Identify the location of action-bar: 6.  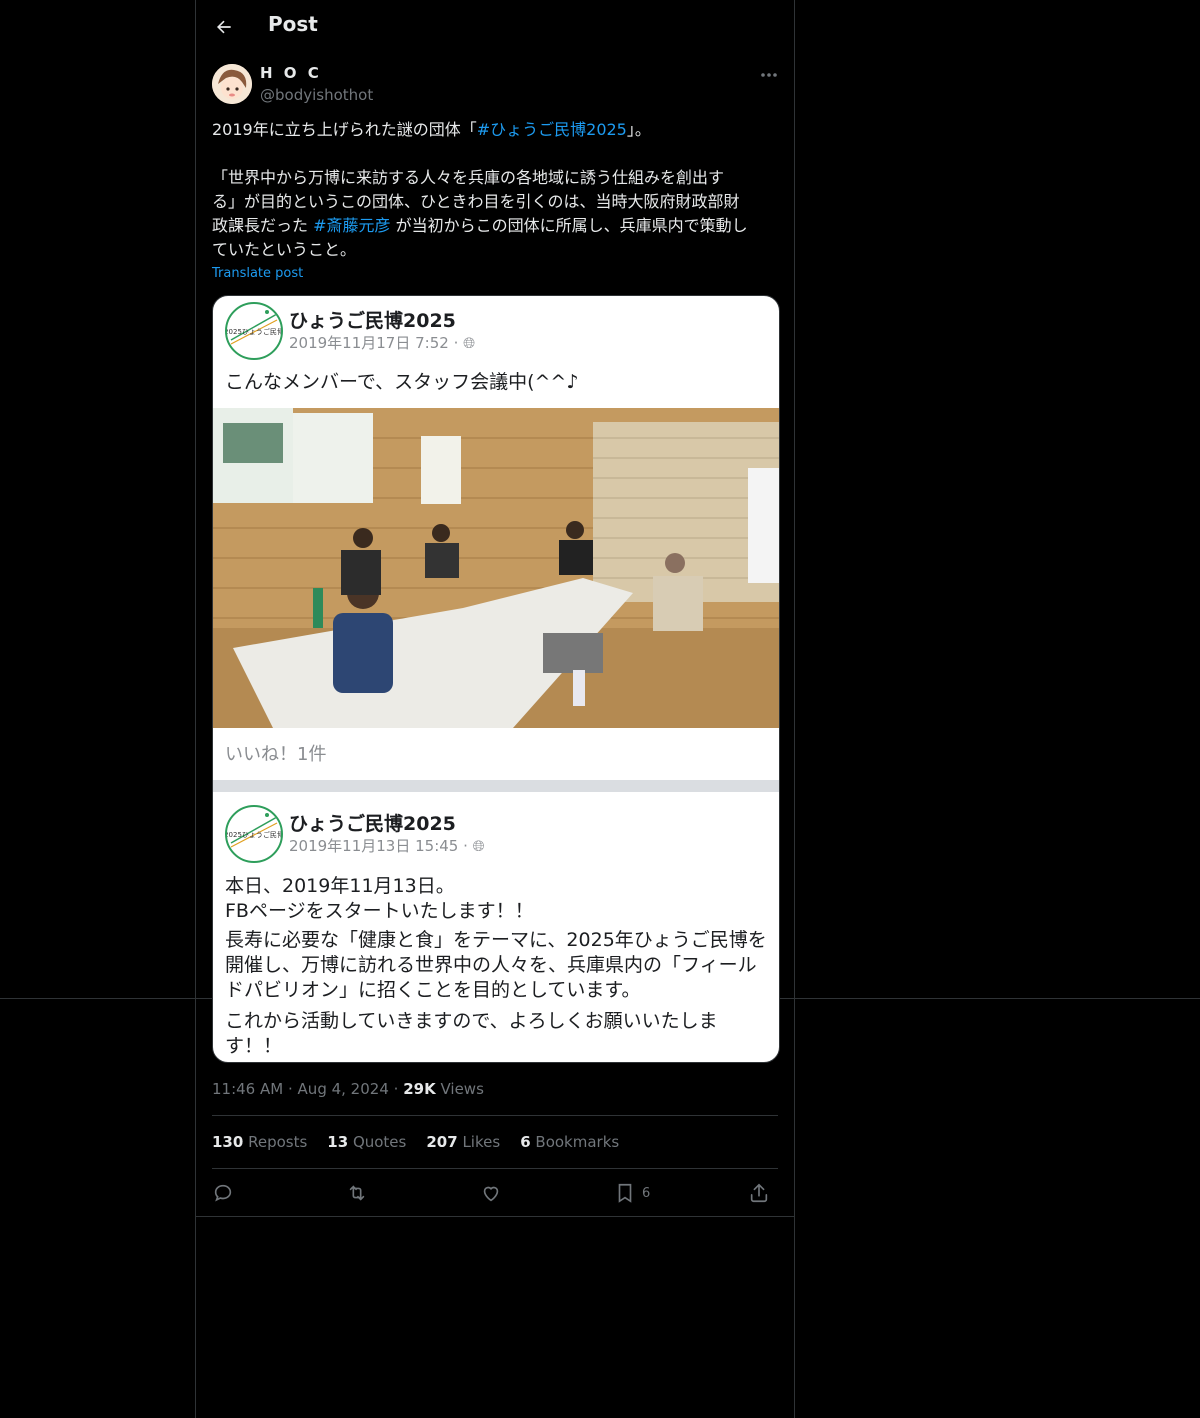
(495, 1193).